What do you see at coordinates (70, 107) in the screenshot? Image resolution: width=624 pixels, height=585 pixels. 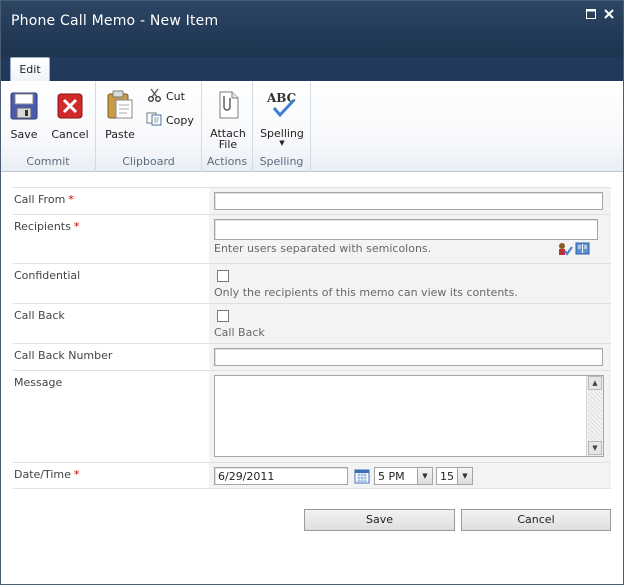 I see `cancel-icon` at bounding box center [70, 107].